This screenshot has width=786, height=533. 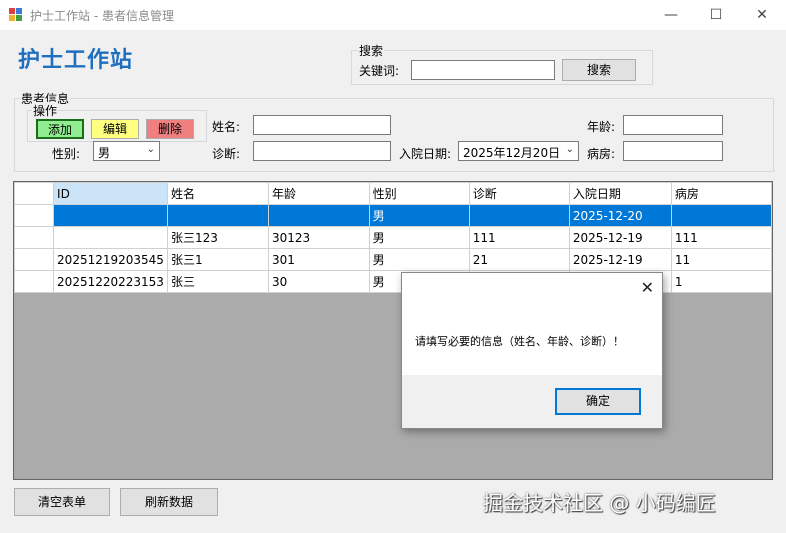 What do you see at coordinates (110, 259) in the screenshot?
I see `cell-id: 20251219203545` at bounding box center [110, 259].